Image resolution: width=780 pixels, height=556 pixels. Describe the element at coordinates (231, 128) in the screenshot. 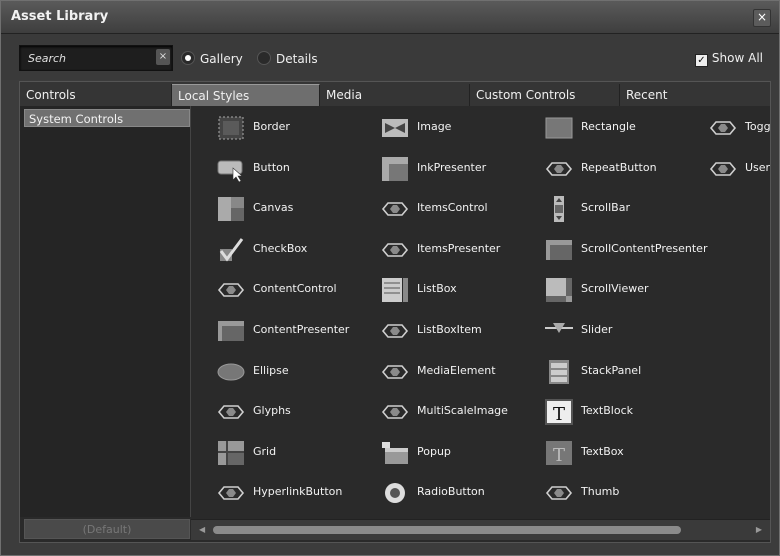

I see `border-icon` at that location.